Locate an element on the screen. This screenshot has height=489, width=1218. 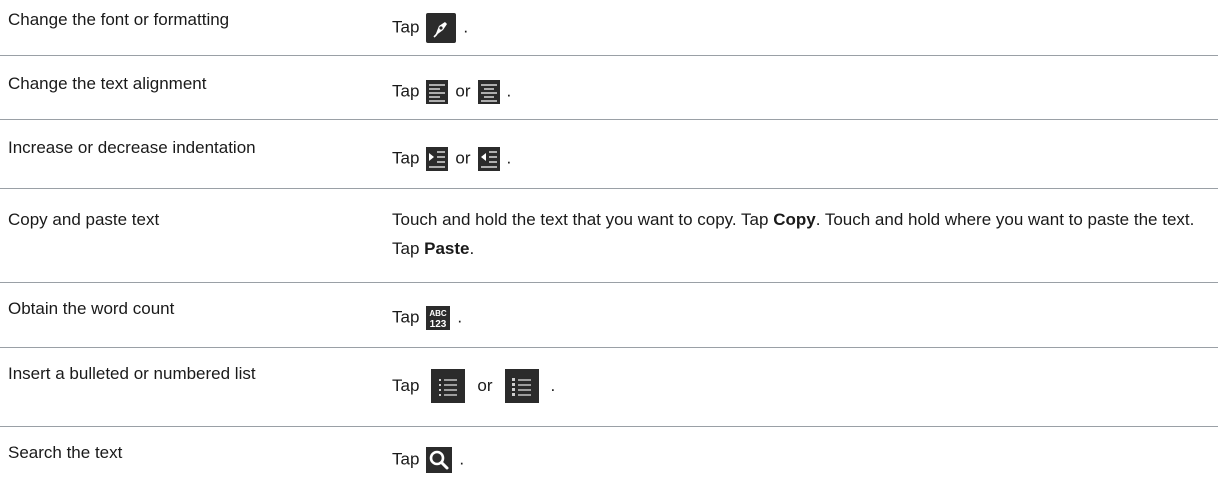
table-row-font-formatting: Change the font or formatting Tap . is located at coordinates (609, 28).